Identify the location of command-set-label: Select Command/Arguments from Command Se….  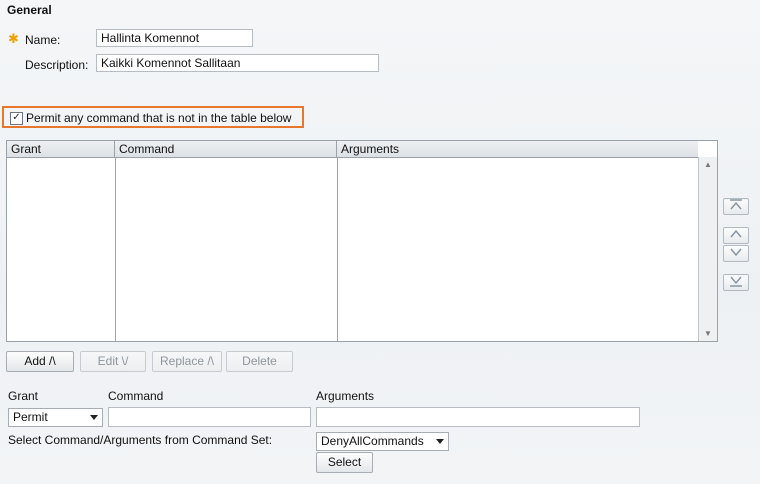
(140, 440).